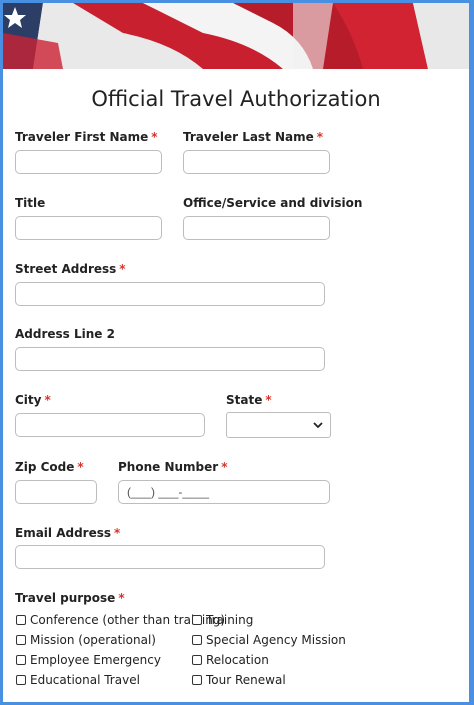 This screenshot has width=474, height=705. What do you see at coordinates (244, 400) in the screenshot?
I see `state-label-text: State` at bounding box center [244, 400].